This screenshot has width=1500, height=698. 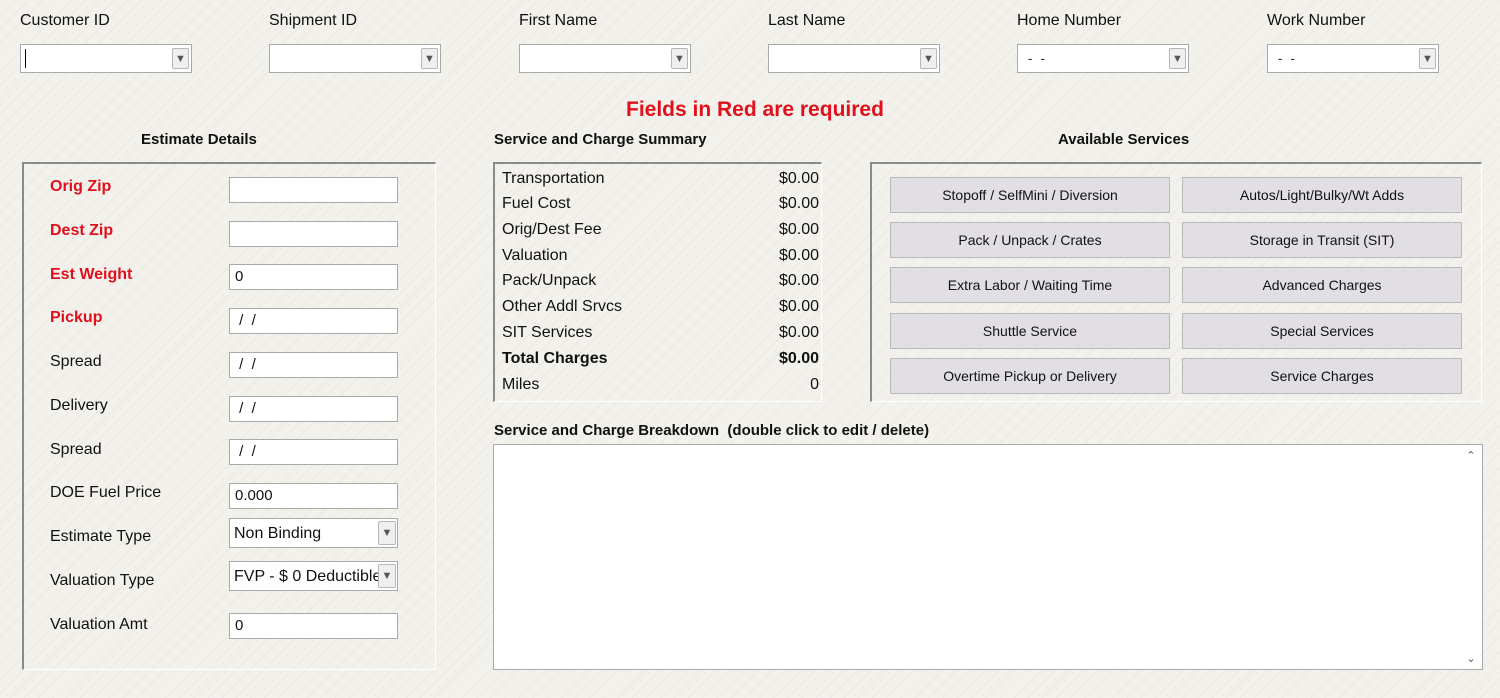 I want to click on first-name-label: First Name, so click(x=558, y=20).